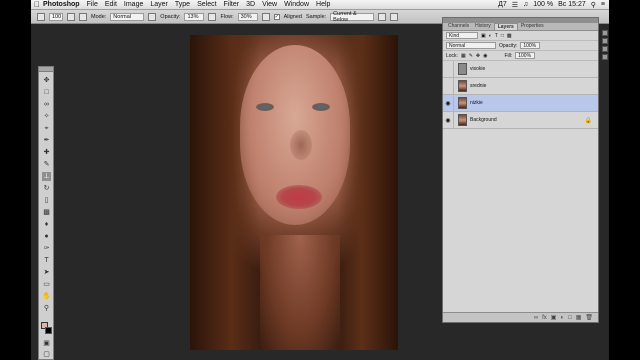  What do you see at coordinates (250, 4) in the screenshot?
I see `menu-3d: 3D` at bounding box center [250, 4].